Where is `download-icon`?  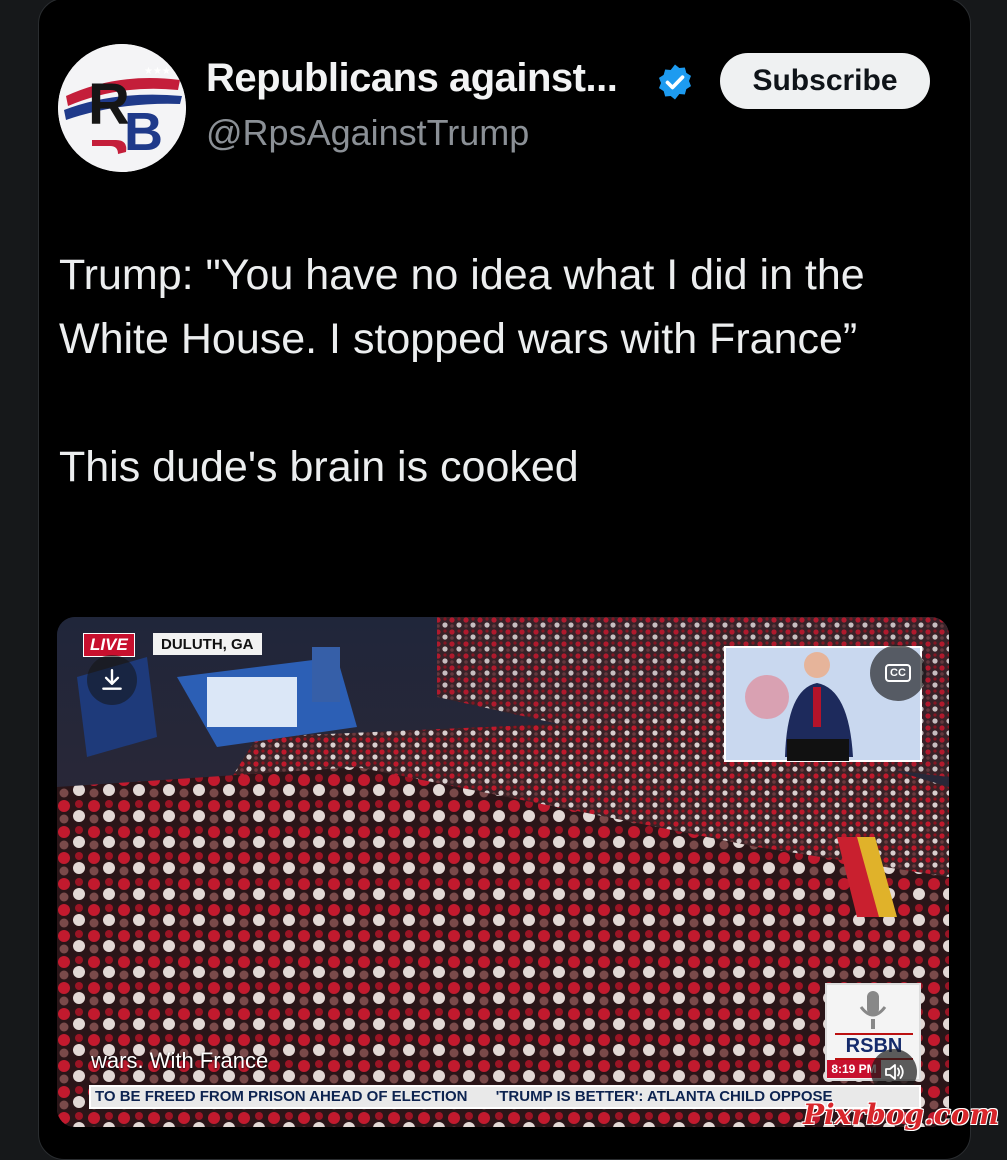
download-icon is located at coordinates (112, 679).